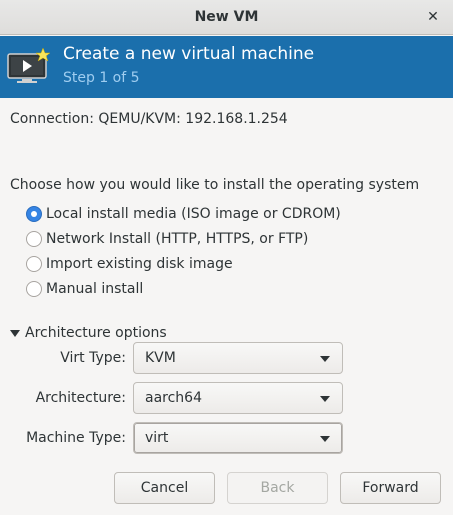 The image size is (453, 515). What do you see at coordinates (29, 65) in the screenshot?
I see `vm-monitor-icon` at bounding box center [29, 65].